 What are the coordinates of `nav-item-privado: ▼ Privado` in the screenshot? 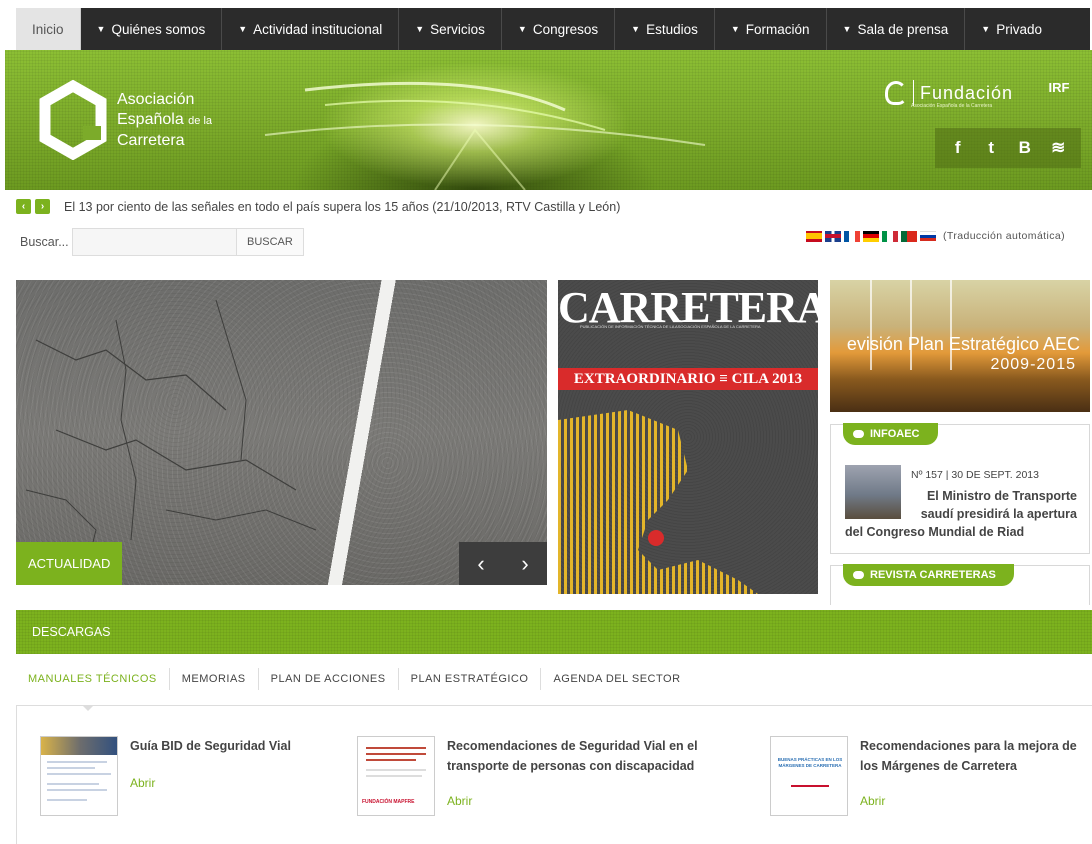 It's located at (1018, 29).